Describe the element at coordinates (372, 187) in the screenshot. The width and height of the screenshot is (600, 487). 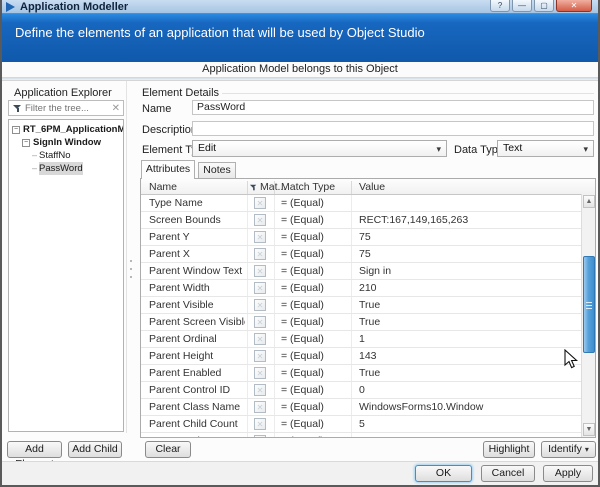
I see `col-value-header: Value` at that location.